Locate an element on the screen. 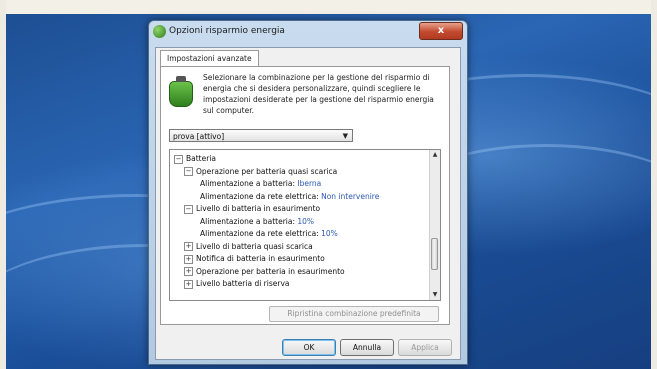  scroll-up-icon: ▲ is located at coordinates (435, 155).